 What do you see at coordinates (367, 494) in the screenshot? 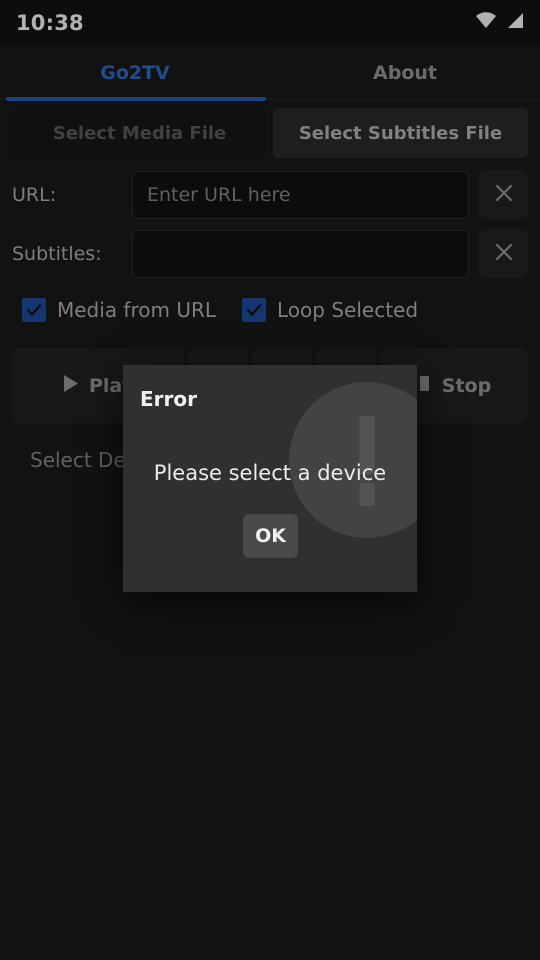
I see `exclamation-dot` at bounding box center [367, 494].